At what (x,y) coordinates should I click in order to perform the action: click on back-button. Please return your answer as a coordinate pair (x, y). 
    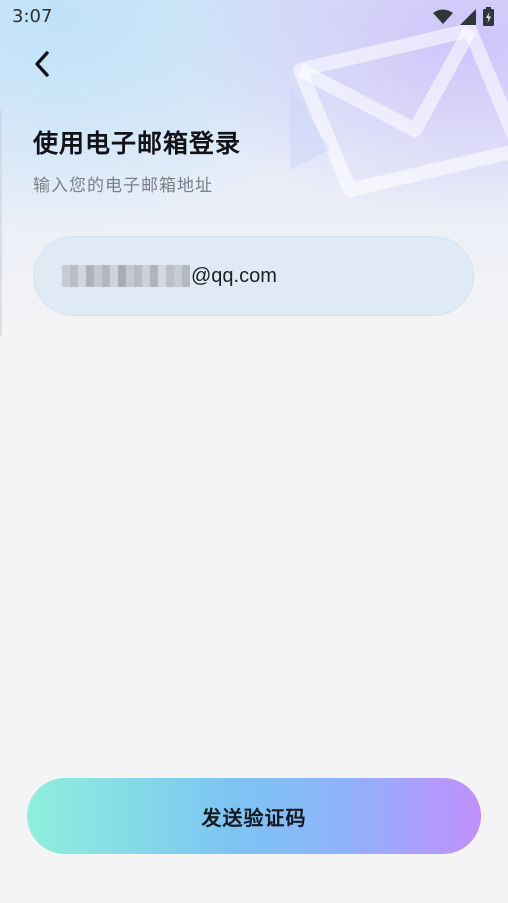
    Looking at the image, I should click on (42, 64).